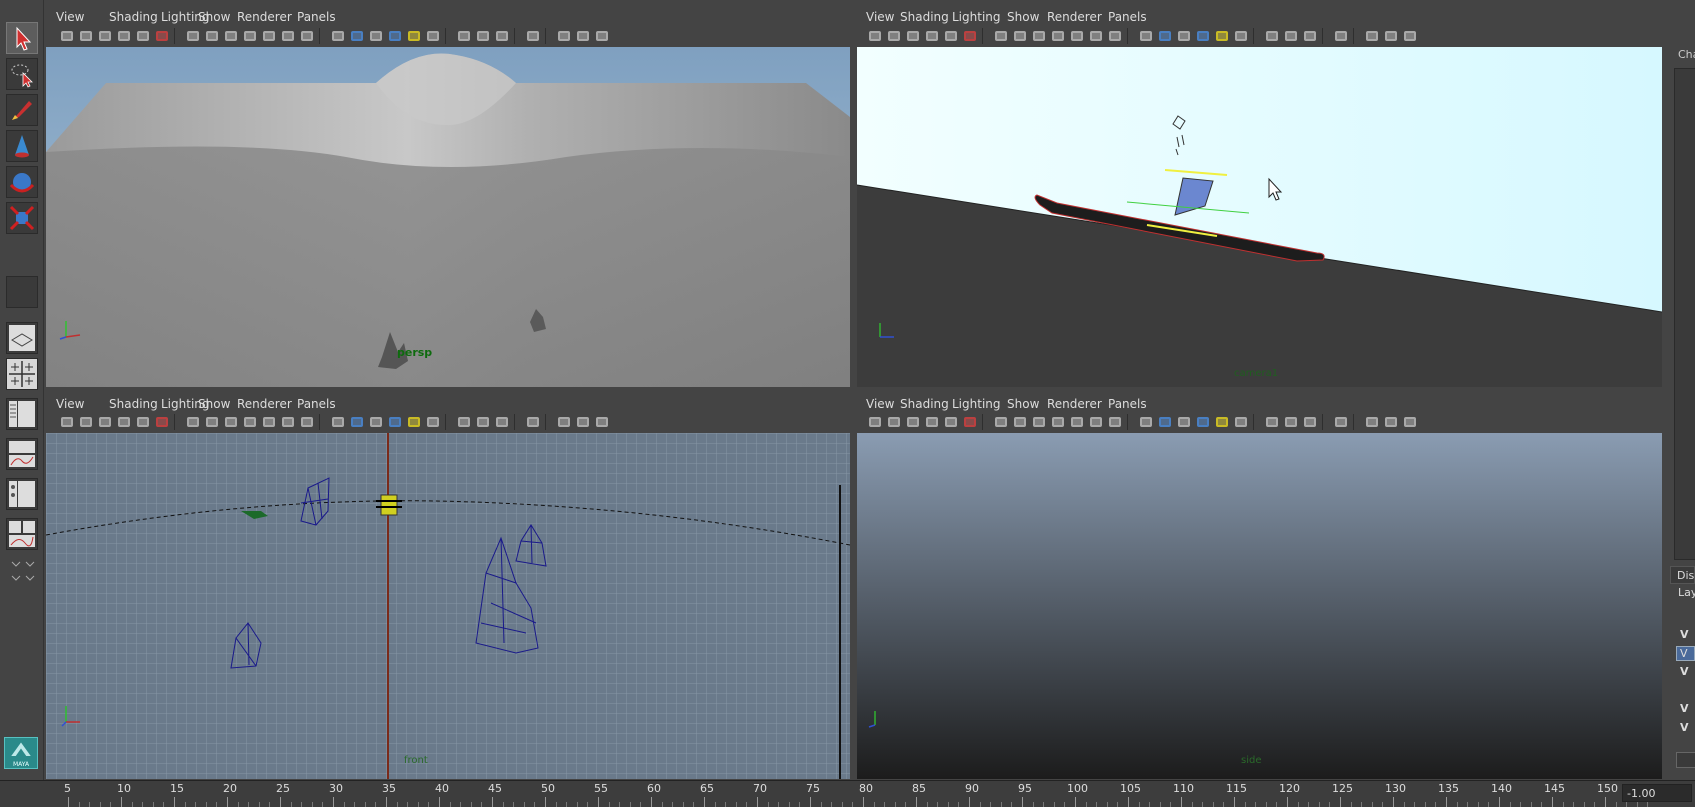 The width and height of the screenshot is (1695, 807). Describe the element at coordinates (22, 571) in the screenshot. I see `layout-menu-arrows` at that location.